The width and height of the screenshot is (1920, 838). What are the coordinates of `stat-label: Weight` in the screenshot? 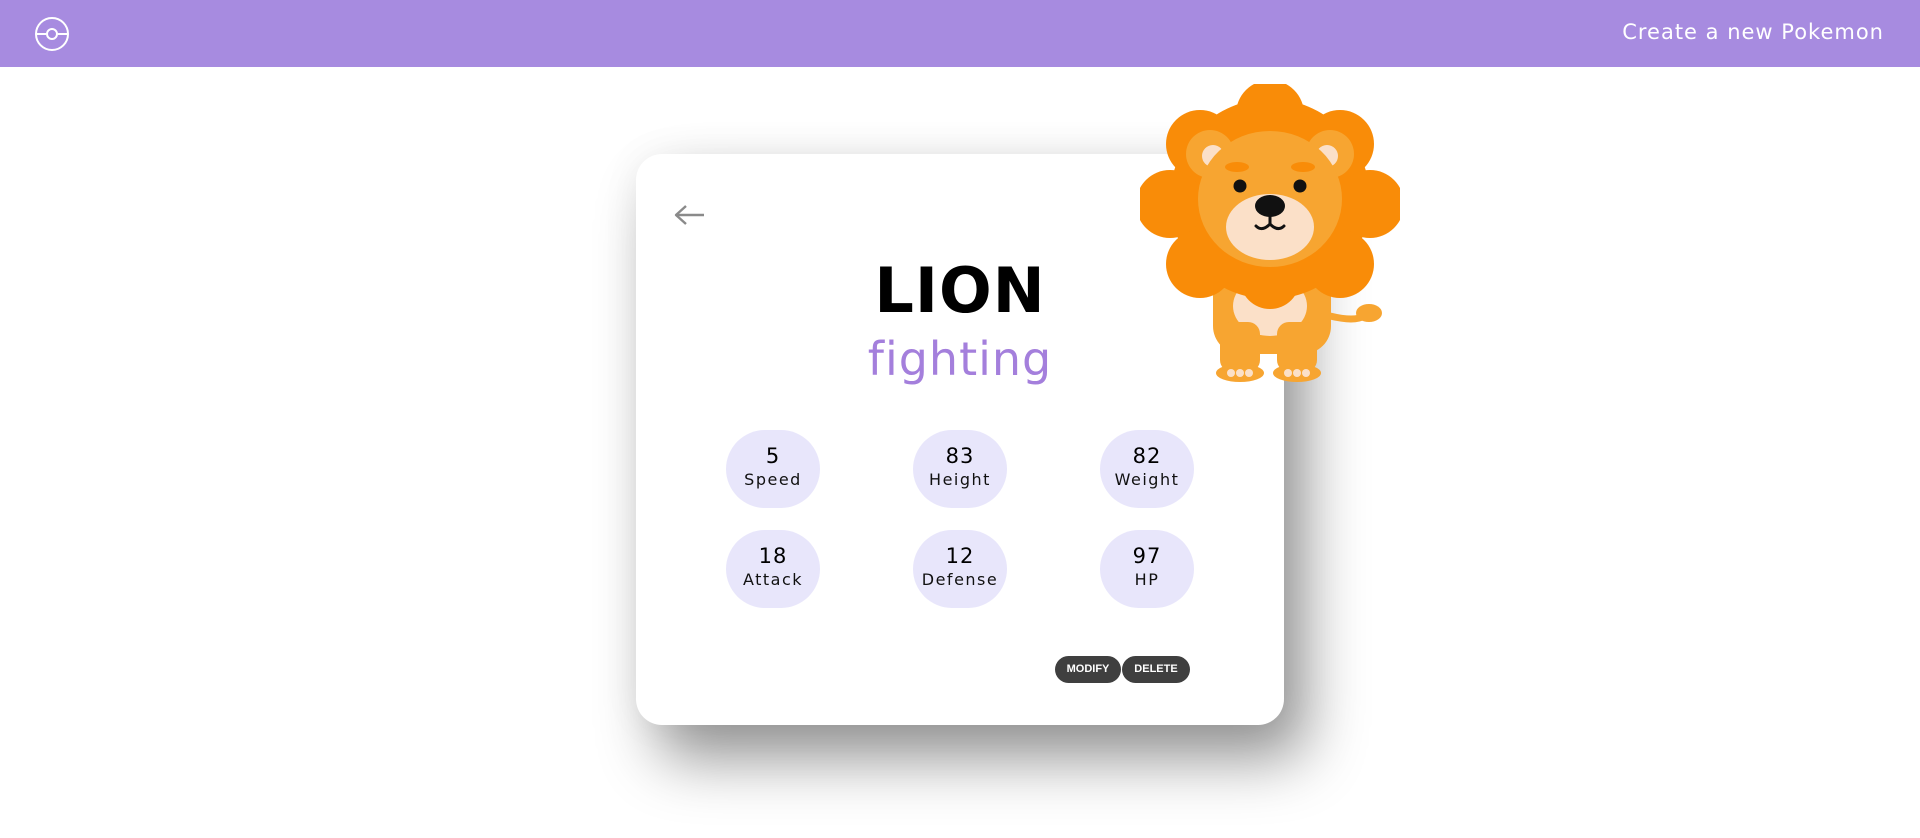 It's located at (1147, 479).